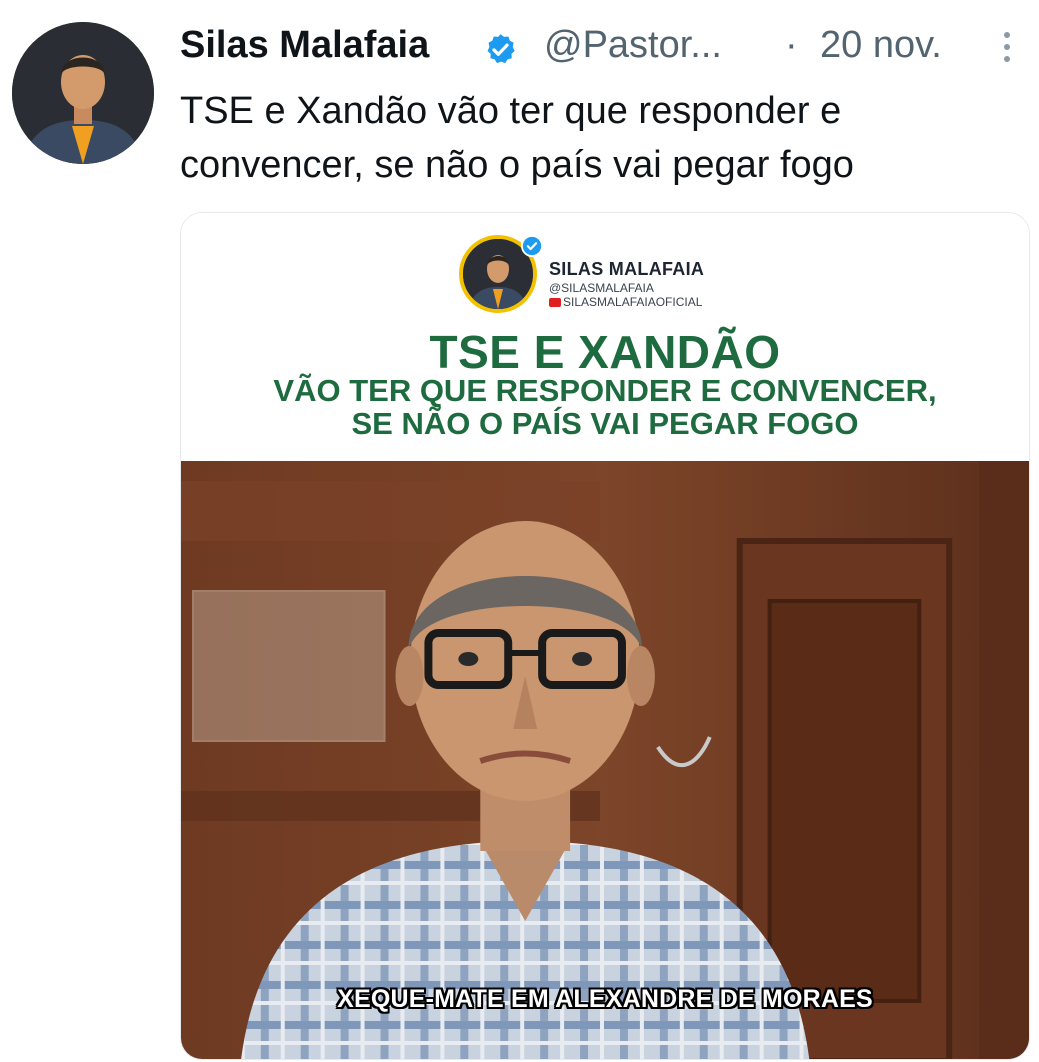 The height and width of the screenshot is (1062, 1039). Describe the element at coordinates (304, 45) in the screenshot. I see `author-name: Silas Malafaia` at that location.